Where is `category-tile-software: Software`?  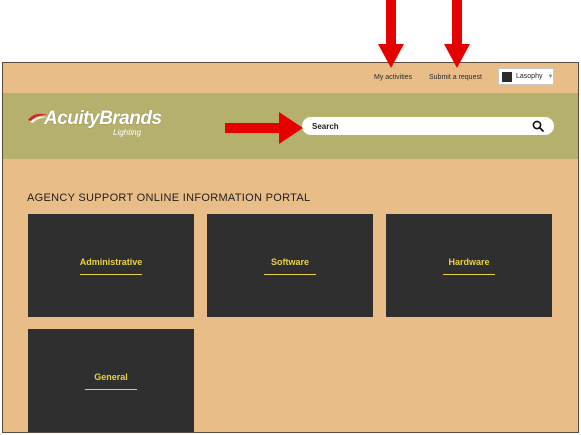 category-tile-software: Software is located at coordinates (290, 265).